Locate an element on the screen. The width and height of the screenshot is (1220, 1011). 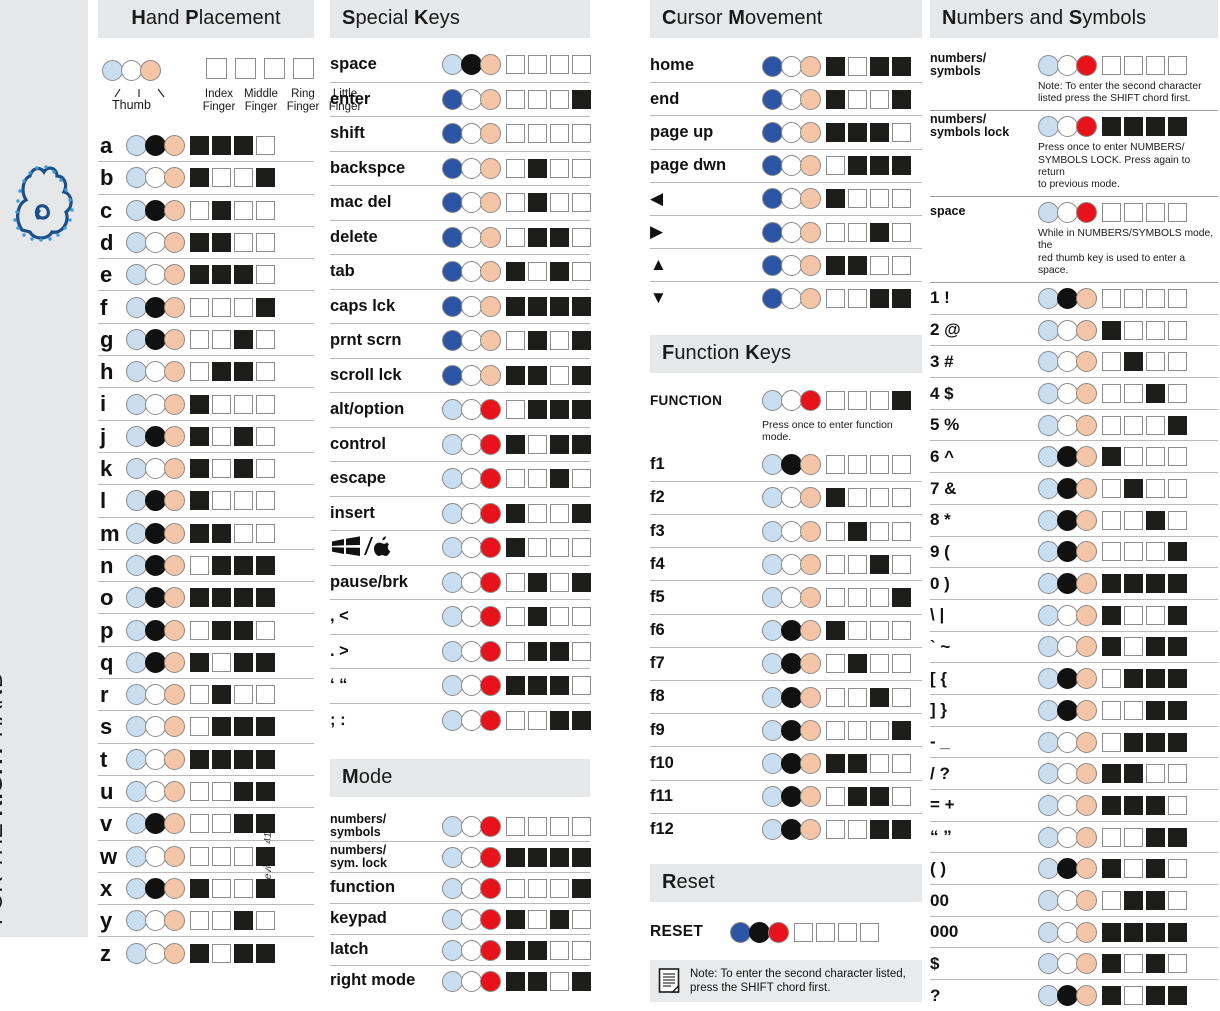
reset-row: RESET is located at coordinates (786, 932).